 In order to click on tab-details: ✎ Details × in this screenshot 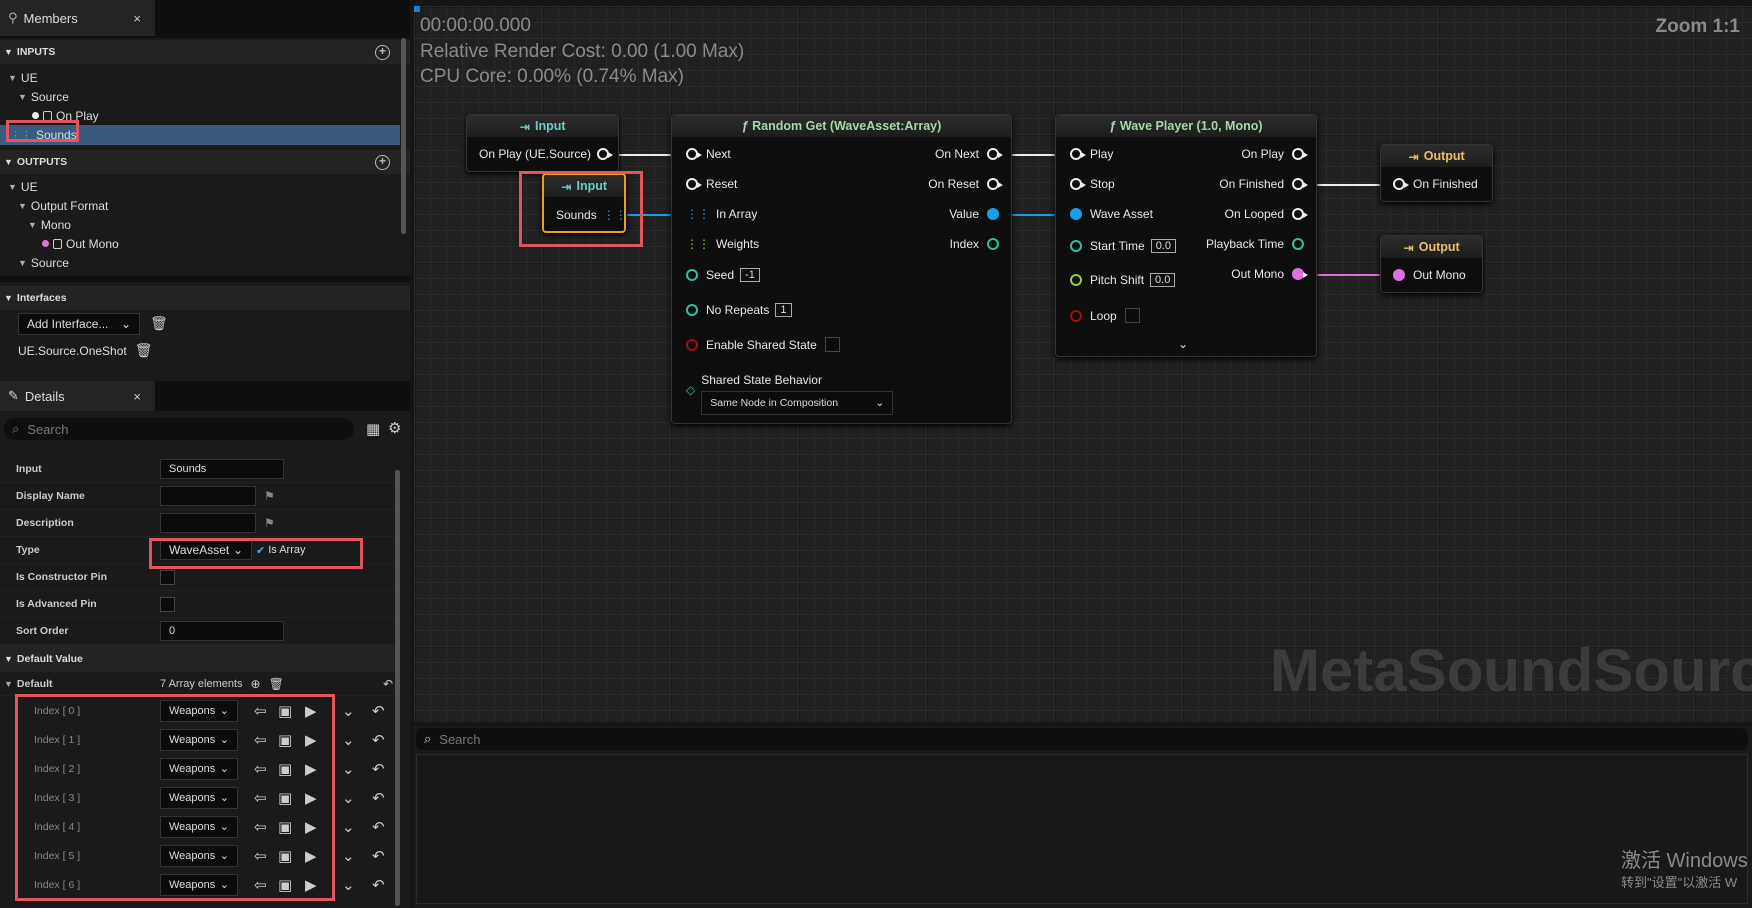, I will do `click(77, 396)`.